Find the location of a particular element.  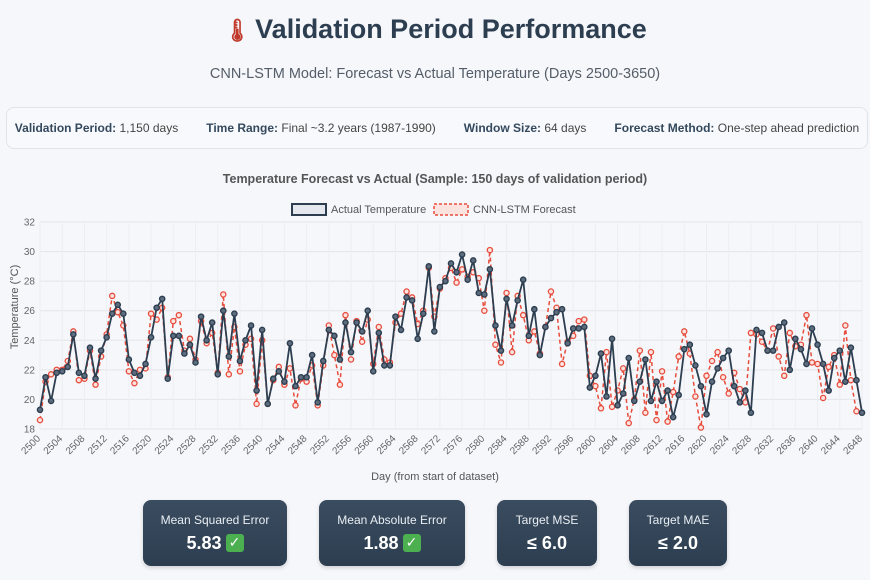

page-title-text: Validation Period Performance is located at coordinates (451, 29).